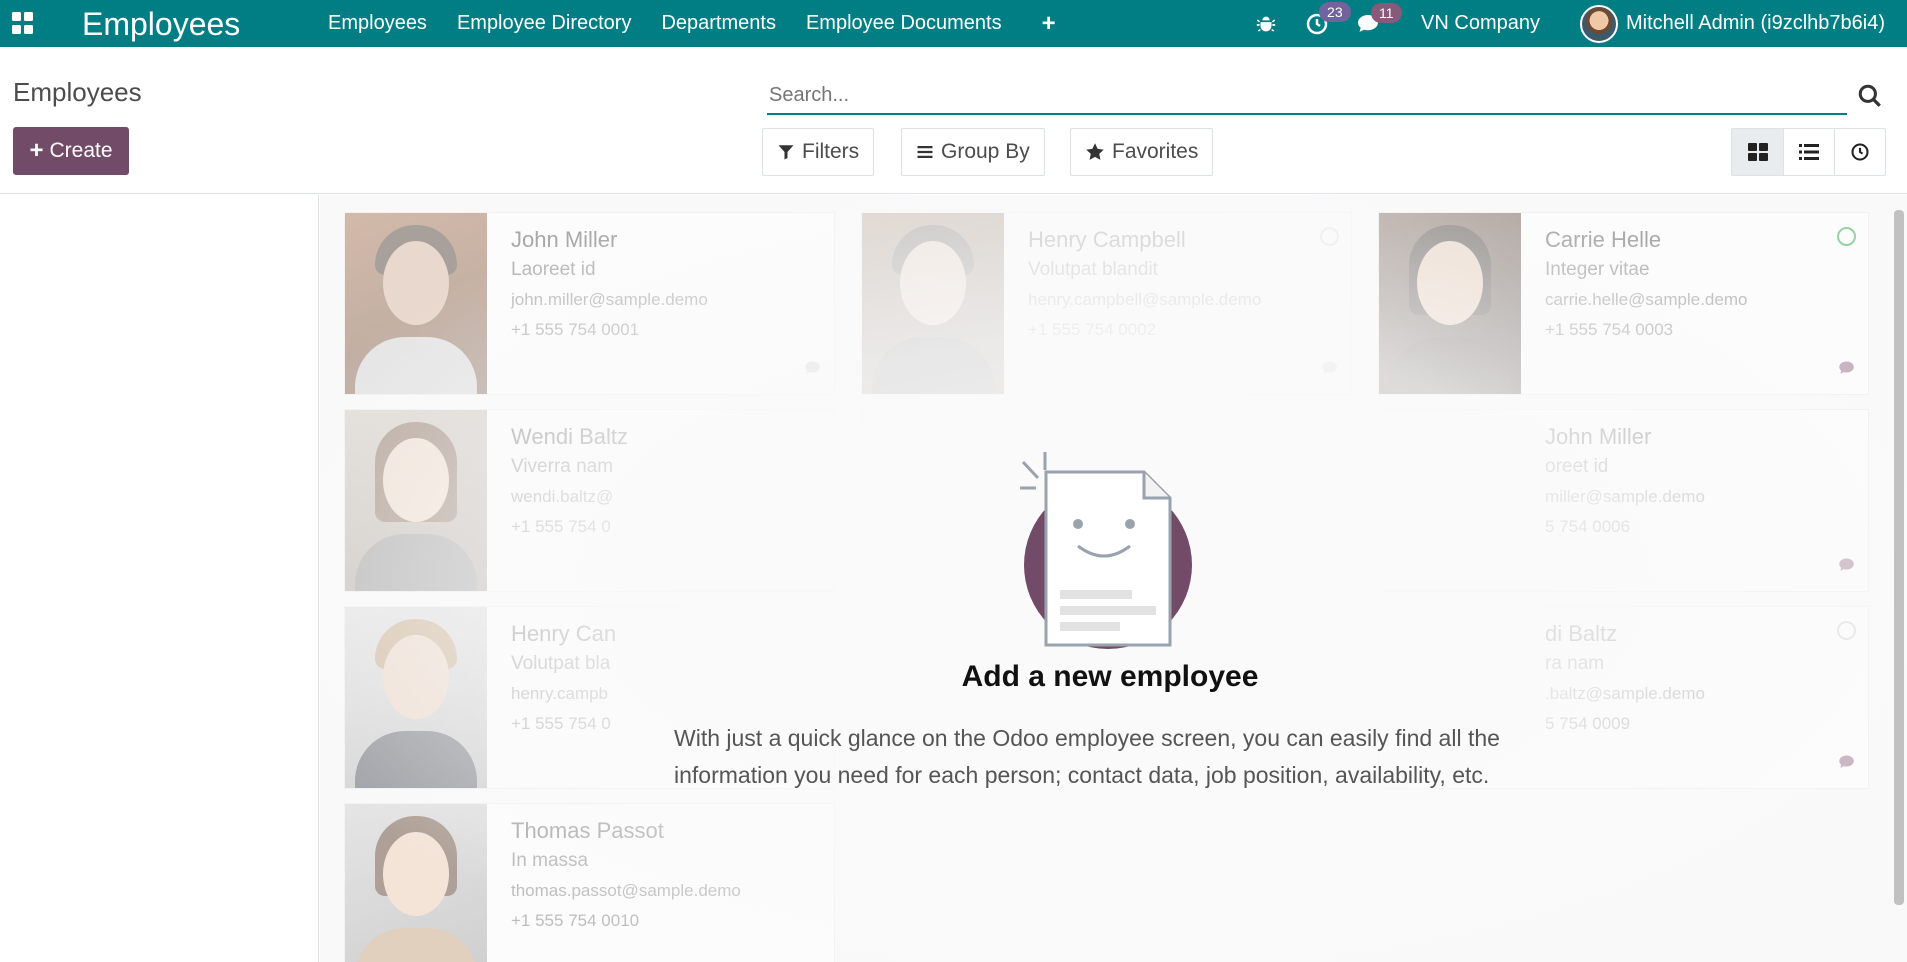  What do you see at coordinates (553, 269) in the screenshot?
I see `employee-job: Laoreet id` at bounding box center [553, 269].